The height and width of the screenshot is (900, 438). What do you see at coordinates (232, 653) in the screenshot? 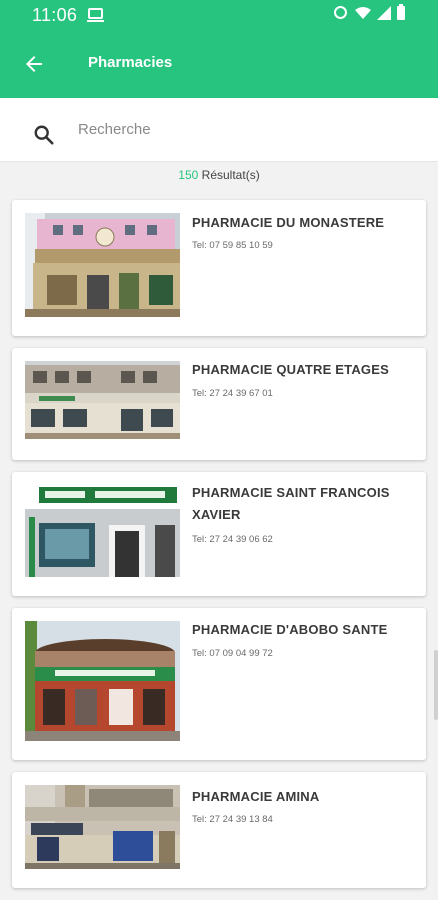
I see `pharmacy-phone: Tel: 07 09 04 99 72` at bounding box center [232, 653].